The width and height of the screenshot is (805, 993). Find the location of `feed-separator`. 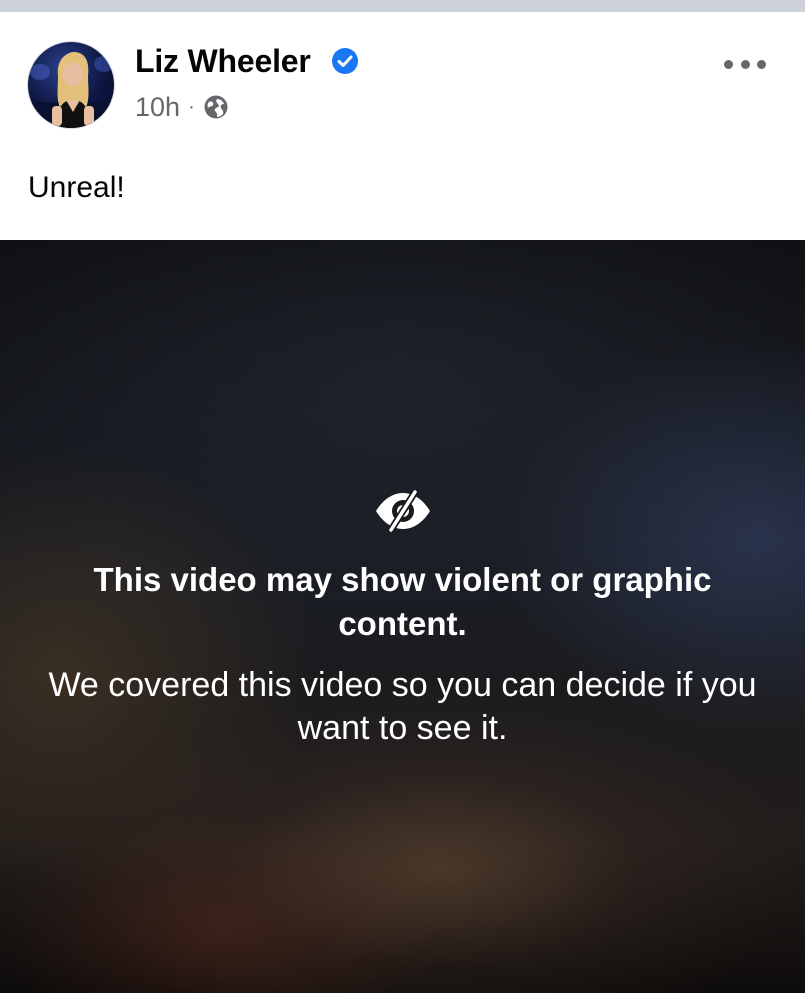

feed-separator is located at coordinates (402, 6).